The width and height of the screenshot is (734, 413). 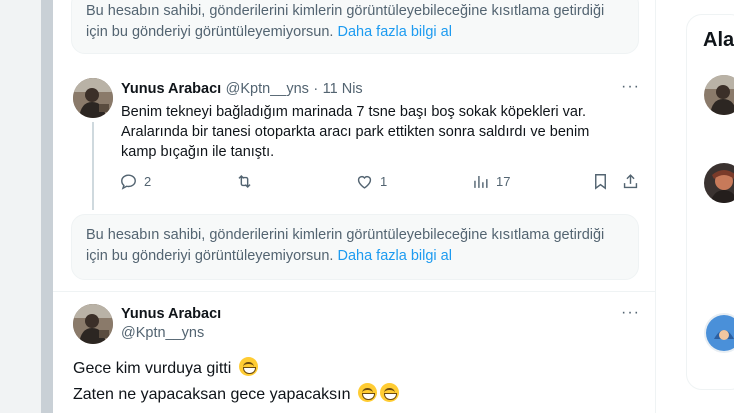 I want to click on views-icon, so click(x=481, y=181).